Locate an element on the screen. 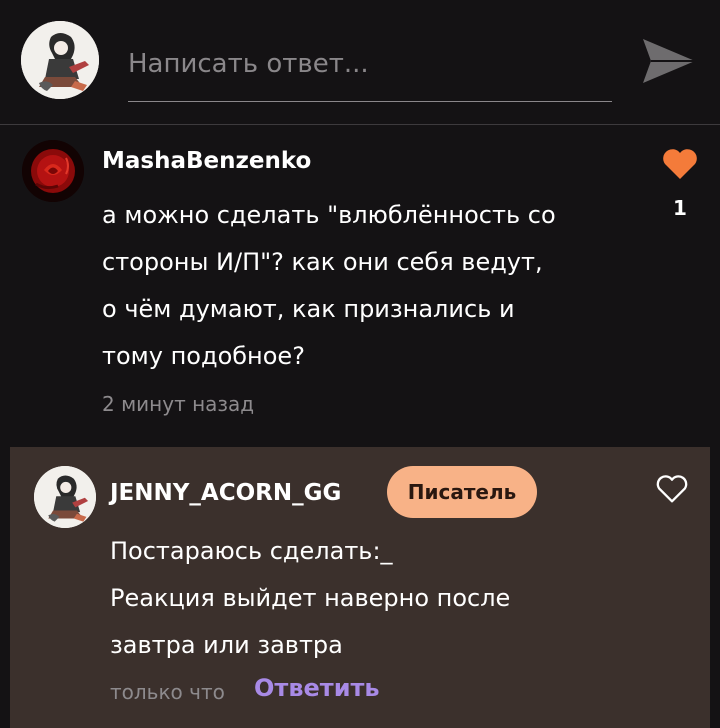 The image size is (720, 728). heart-outline-icon is located at coordinates (672, 489).